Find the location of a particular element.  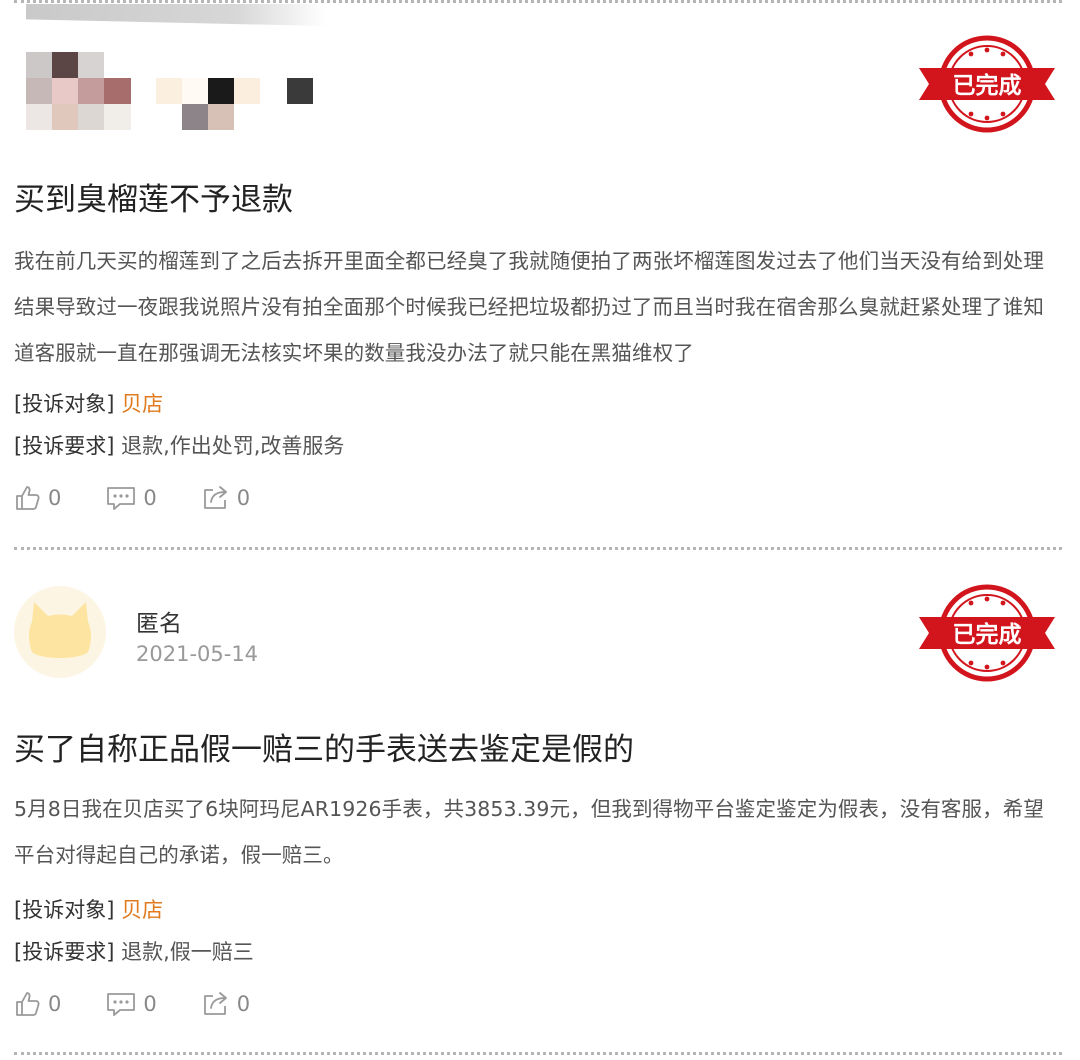

avatar-pixelated is located at coordinates (78, 91).